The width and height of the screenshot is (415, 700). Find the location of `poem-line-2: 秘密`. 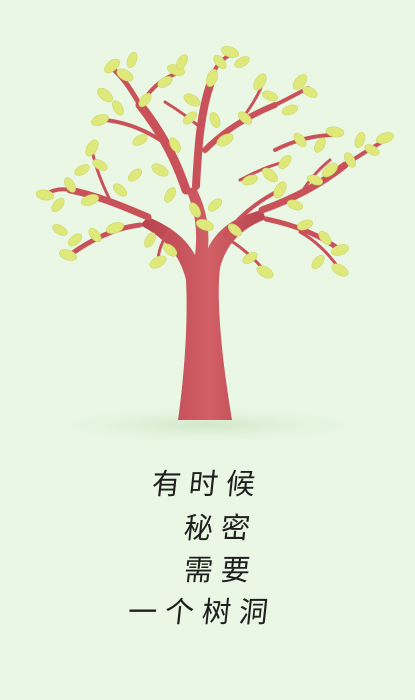

poem-line-2: 秘密 is located at coordinates (221, 528).